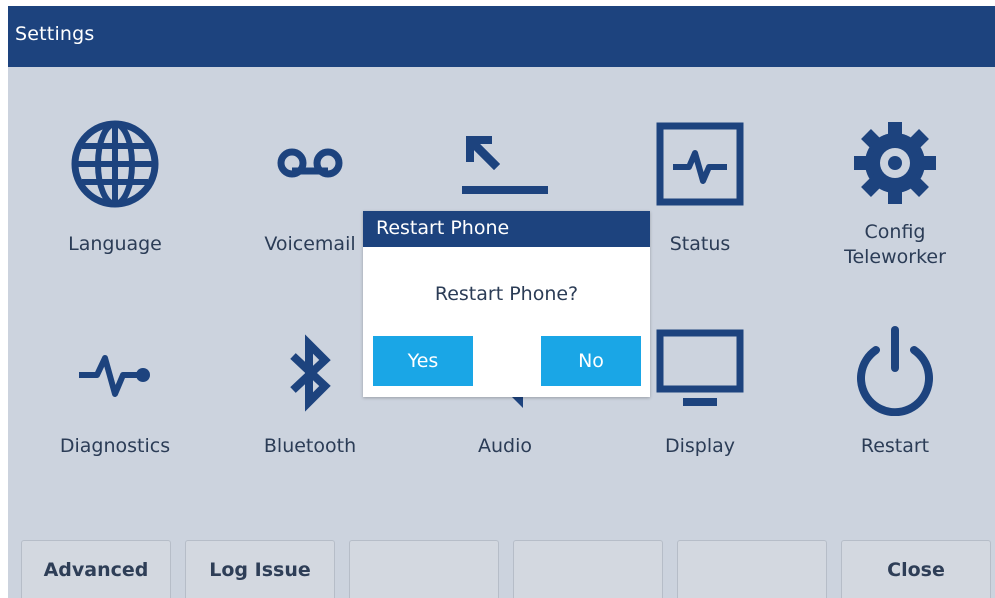  What do you see at coordinates (506, 294) in the screenshot?
I see `dialog-message: Restart Phone?` at bounding box center [506, 294].